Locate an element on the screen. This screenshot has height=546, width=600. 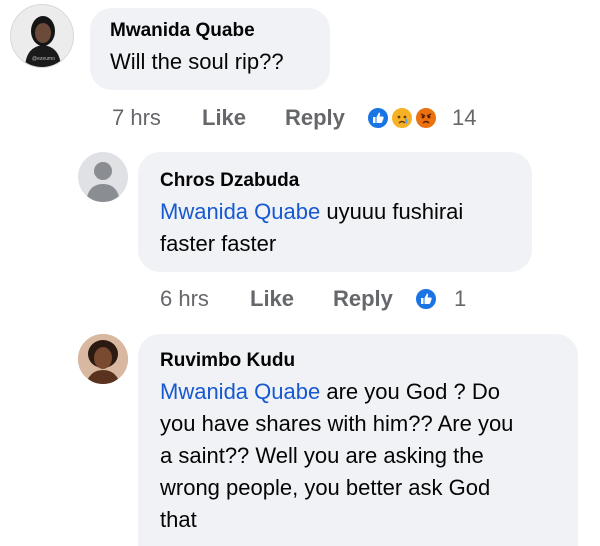
comment-author: Mwanida Quabe is located at coordinates (182, 31).